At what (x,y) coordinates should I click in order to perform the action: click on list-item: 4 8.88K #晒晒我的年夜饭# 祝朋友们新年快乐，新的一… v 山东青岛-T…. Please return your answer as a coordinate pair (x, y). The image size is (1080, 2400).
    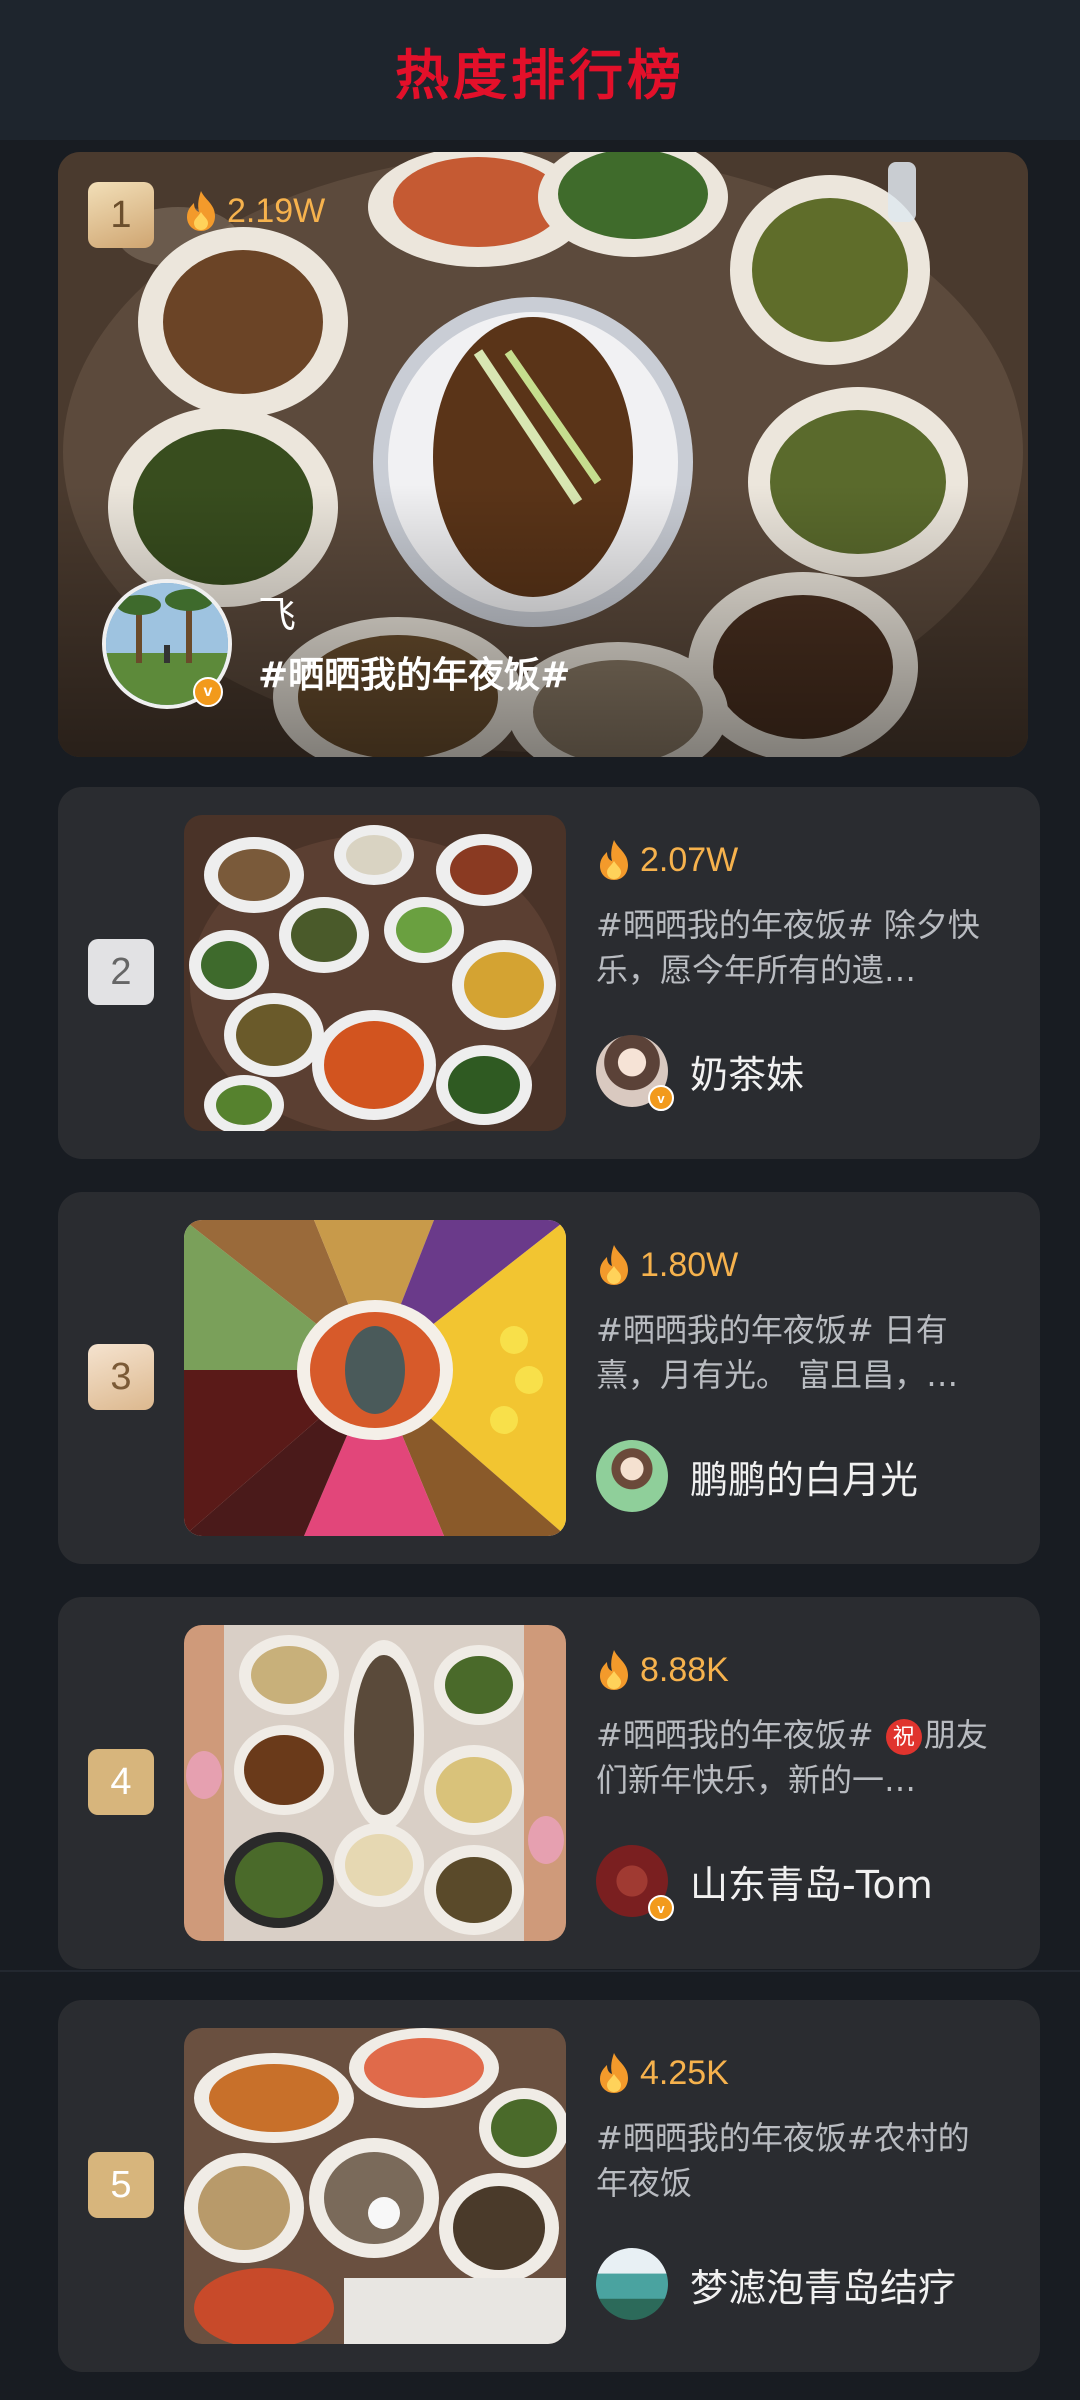
    Looking at the image, I should click on (549, 1783).